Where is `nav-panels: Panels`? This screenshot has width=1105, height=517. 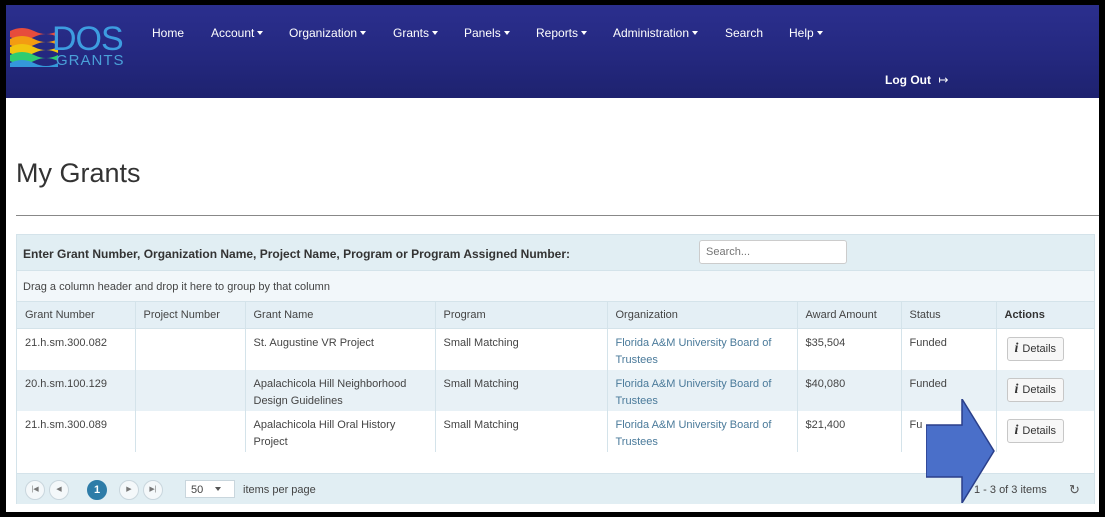 nav-panels: Panels is located at coordinates (487, 33).